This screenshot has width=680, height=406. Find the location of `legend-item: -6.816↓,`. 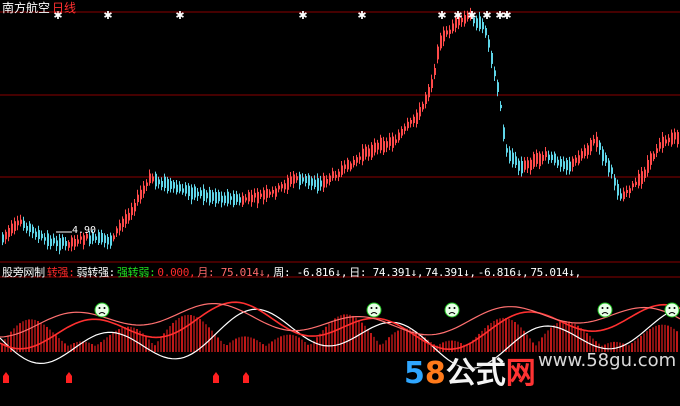

legend-item: -6.816↓, is located at coordinates (503, 272).